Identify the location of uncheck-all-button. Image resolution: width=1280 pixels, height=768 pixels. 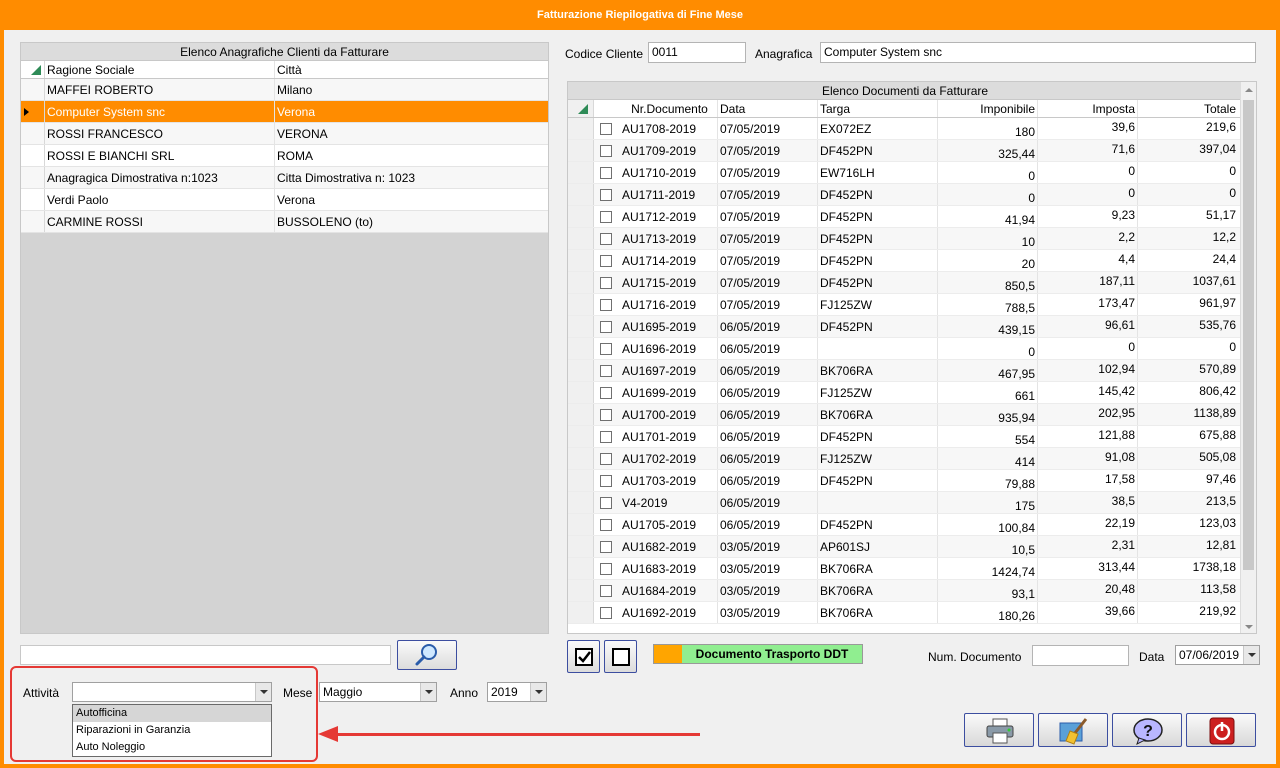
(620, 656).